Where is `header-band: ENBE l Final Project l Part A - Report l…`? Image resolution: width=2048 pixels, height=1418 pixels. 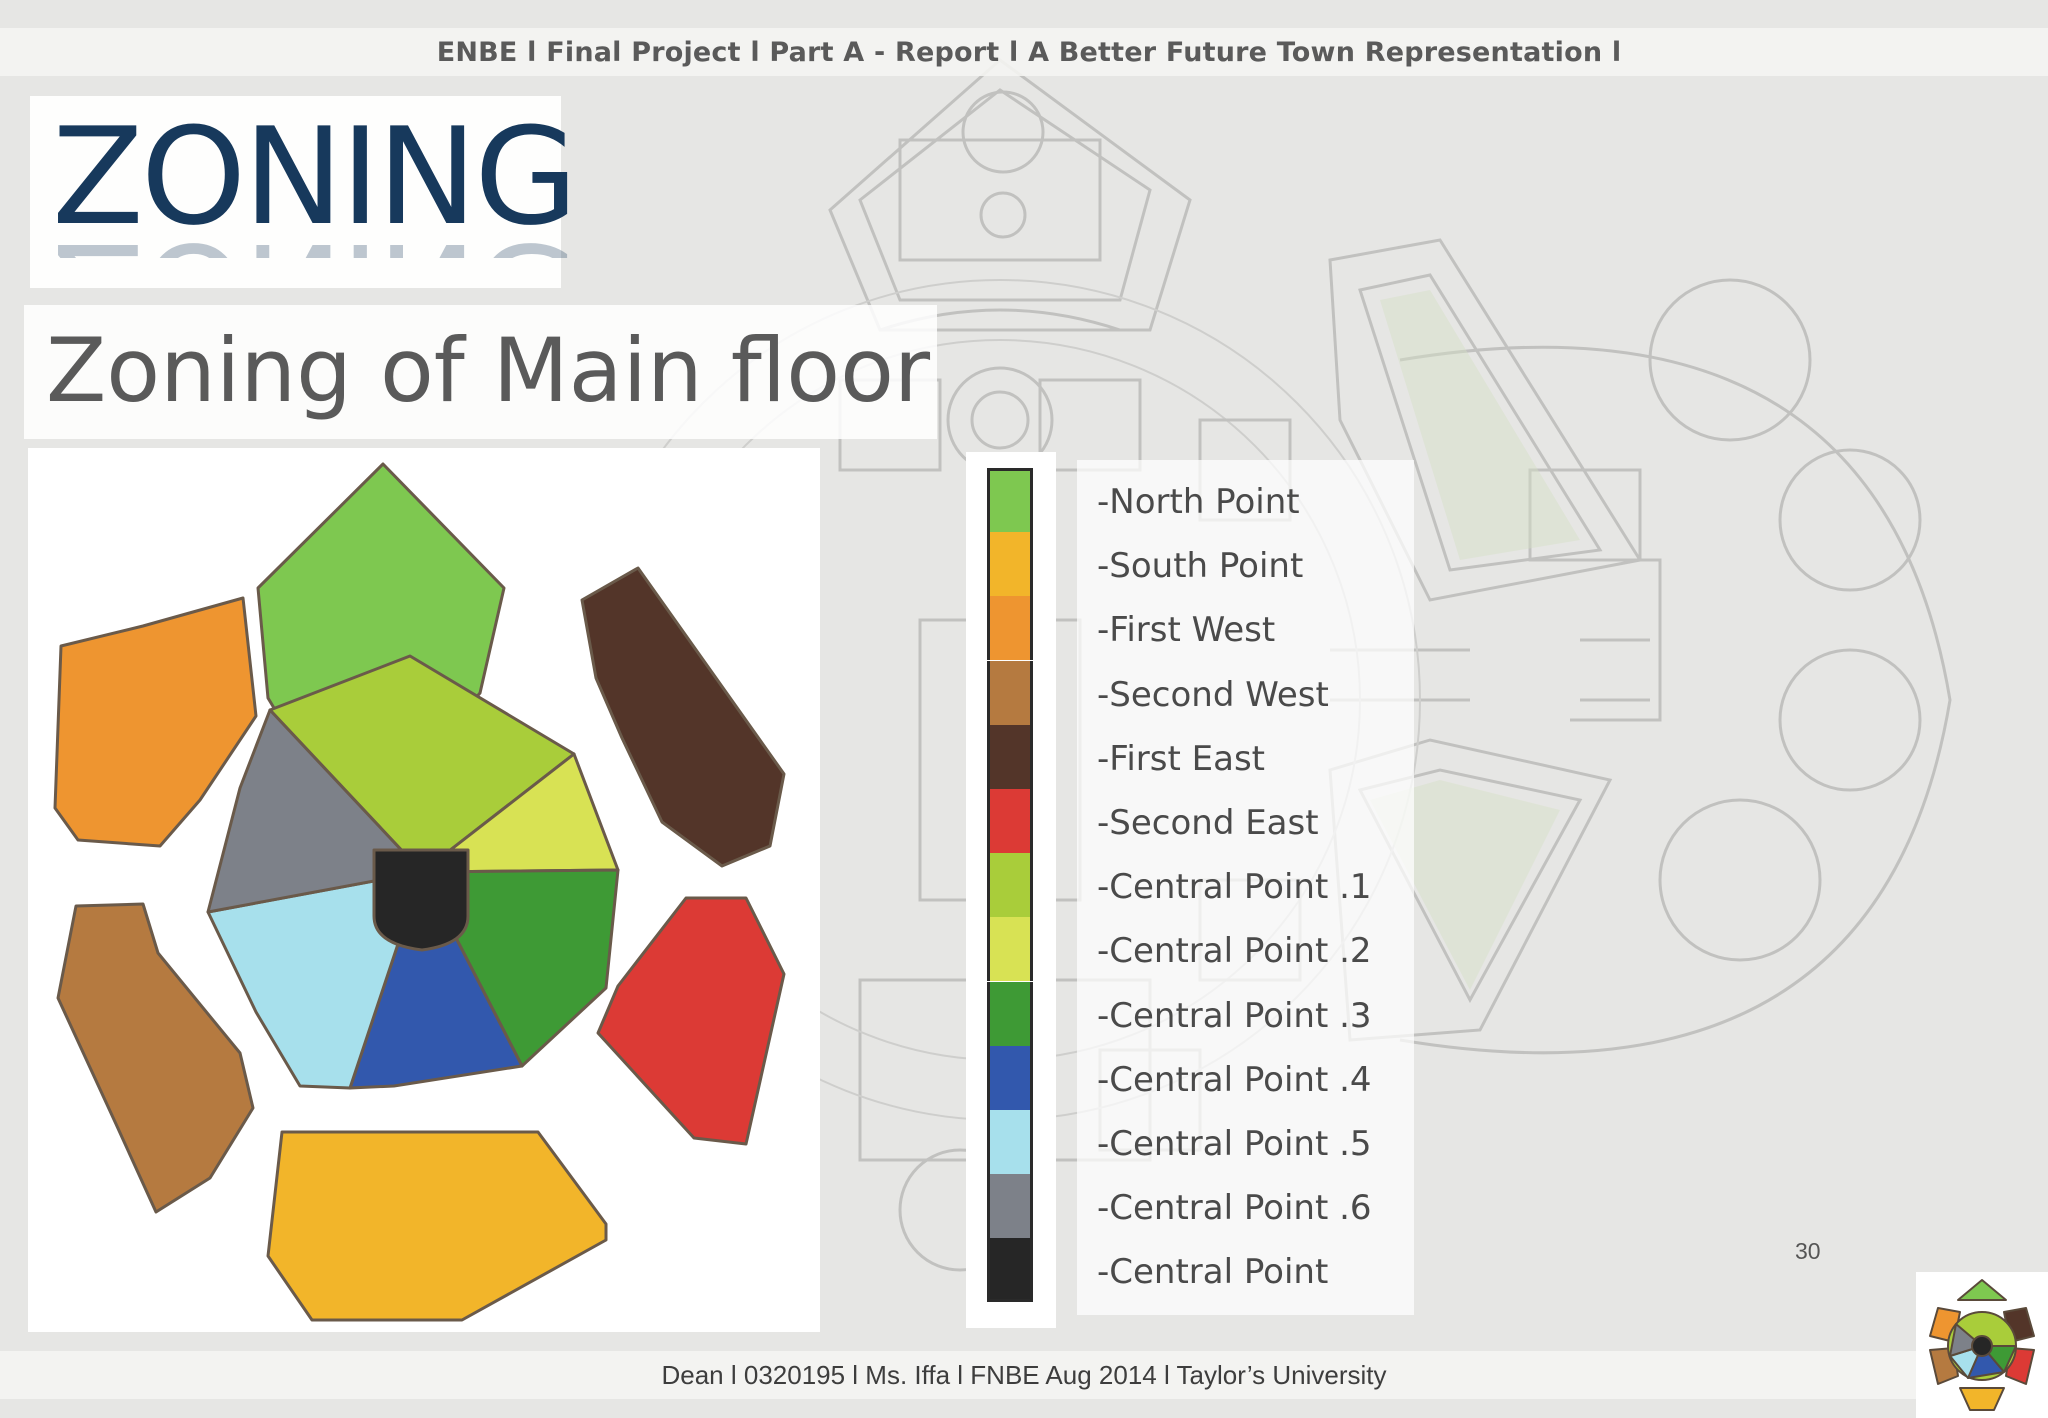
header-band: ENBE l Final Project l Part A - Report l… is located at coordinates (1024, 52).